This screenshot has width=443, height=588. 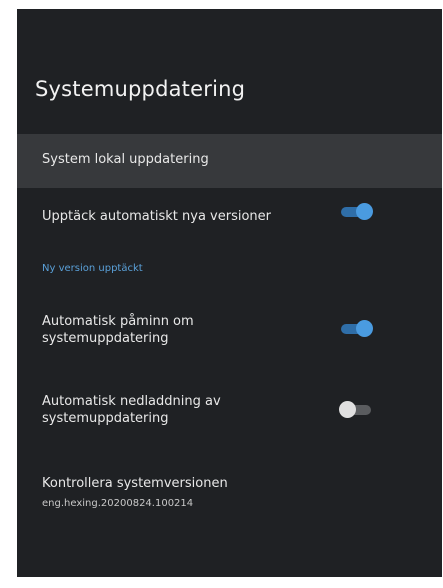 I want to click on auto-detect-toggle, so click(x=356, y=211).